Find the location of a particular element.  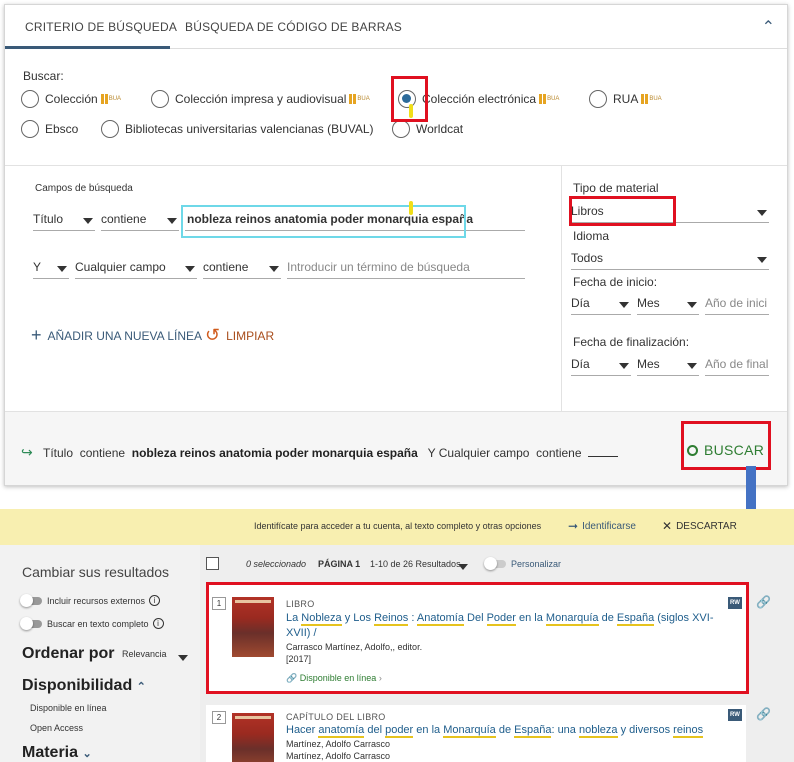

end-month-select: Mes is located at coordinates (668, 365).